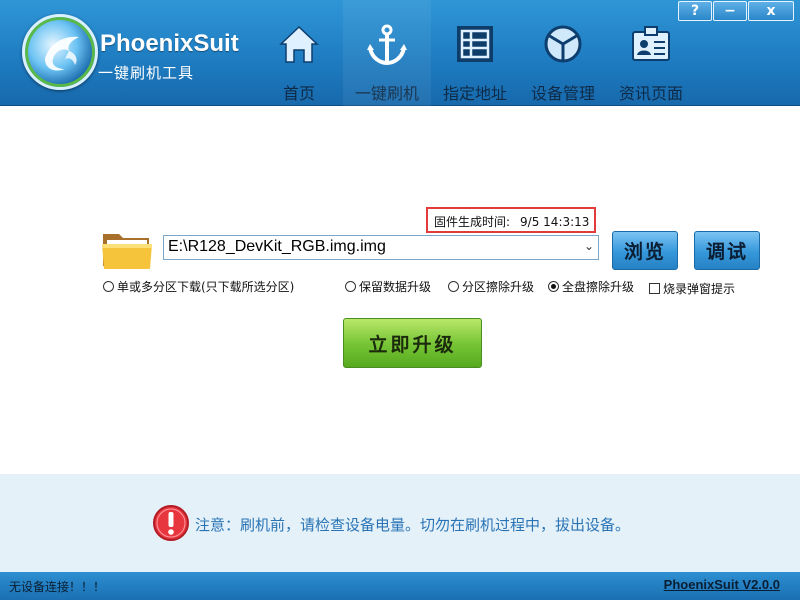 The height and width of the screenshot is (600, 800). I want to click on option-label: 烧录弹窗提示, so click(699, 289).